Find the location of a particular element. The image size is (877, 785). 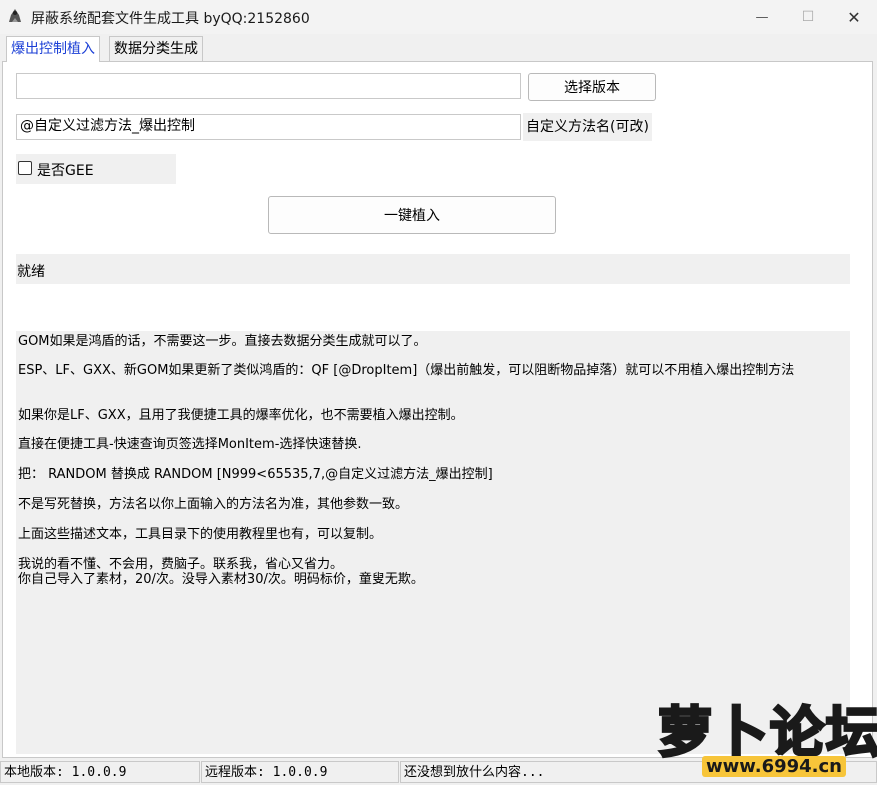

description-line: 上面这些描述文本，工具目录下的使用教程里也有，可以复制。 is located at coordinates (200, 534).